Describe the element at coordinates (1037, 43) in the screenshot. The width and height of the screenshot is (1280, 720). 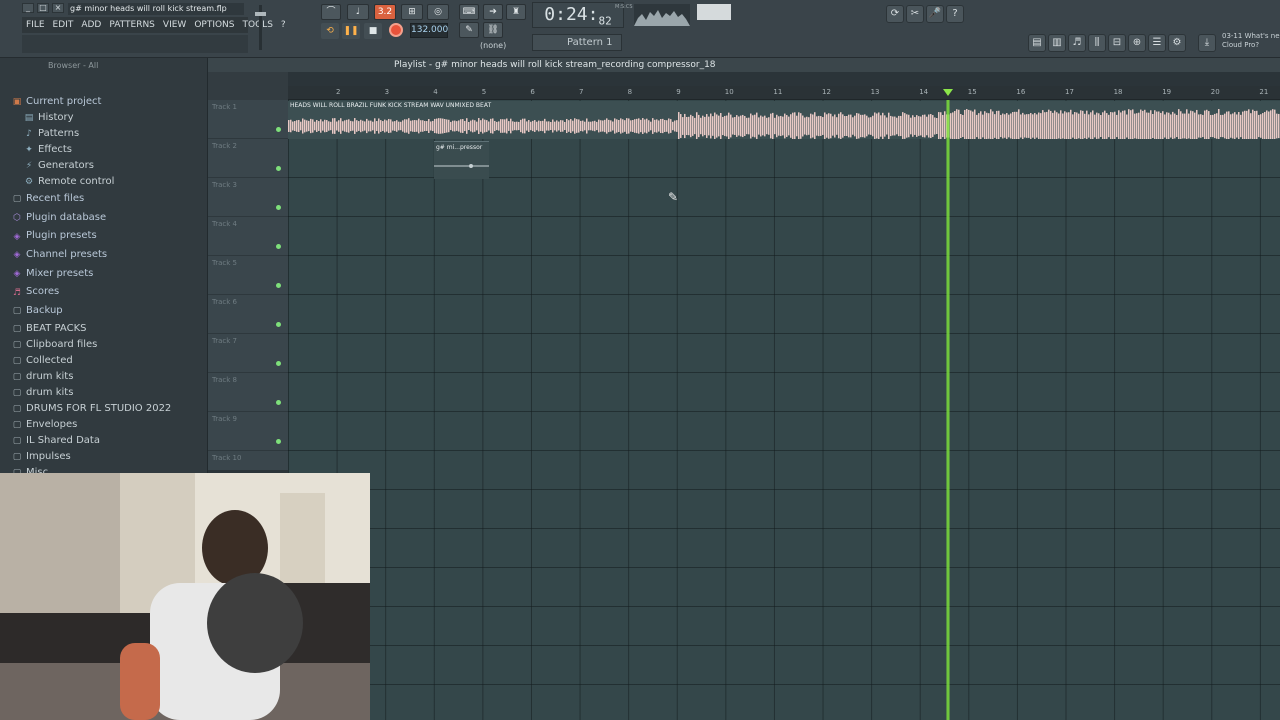
I see `playlist-icon: ▤` at that location.